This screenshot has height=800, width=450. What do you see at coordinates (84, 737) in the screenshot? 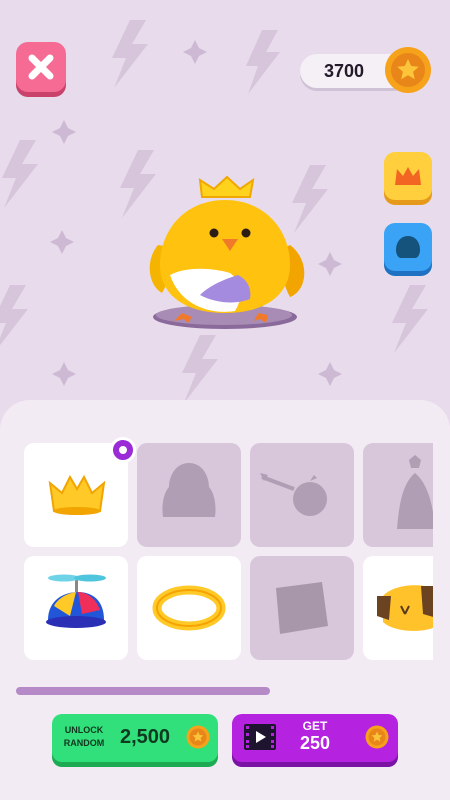
I see `unlock-random-label: UNLOCK RANDOM` at bounding box center [84, 737].